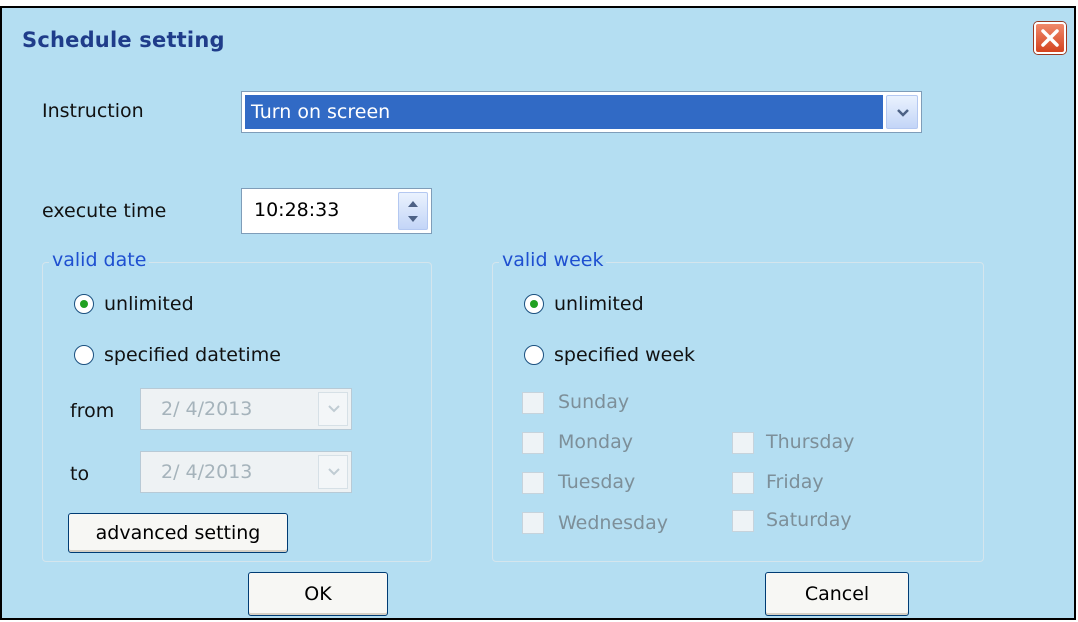 The image size is (1078, 622). I want to click on execute-time-spinner, so click(413, 211).